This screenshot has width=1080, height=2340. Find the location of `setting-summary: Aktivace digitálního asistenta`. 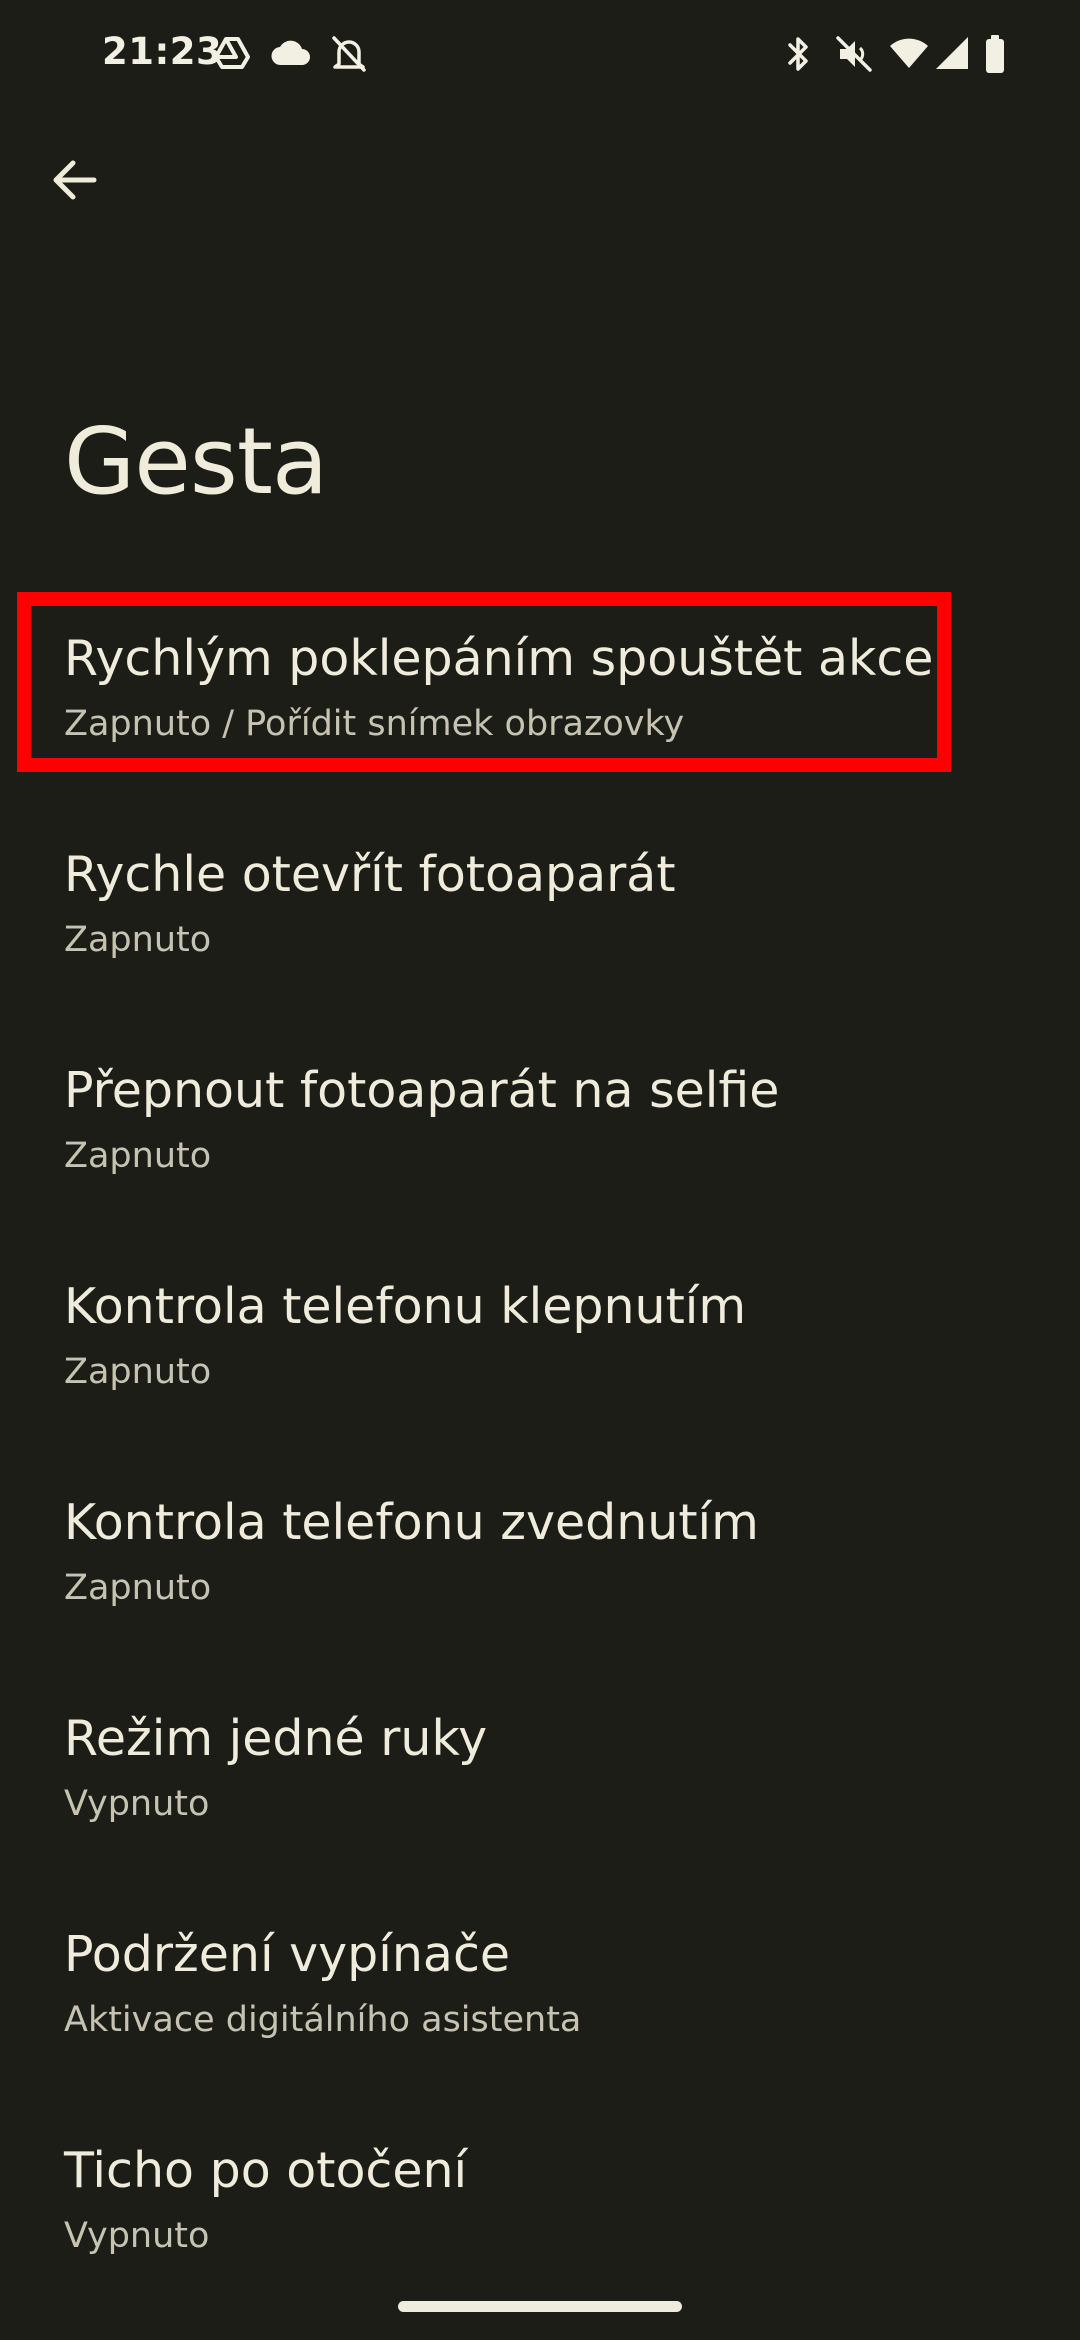

setting-summary: Aktivace digitálního asistenta is located at coordinates (323, 2020).